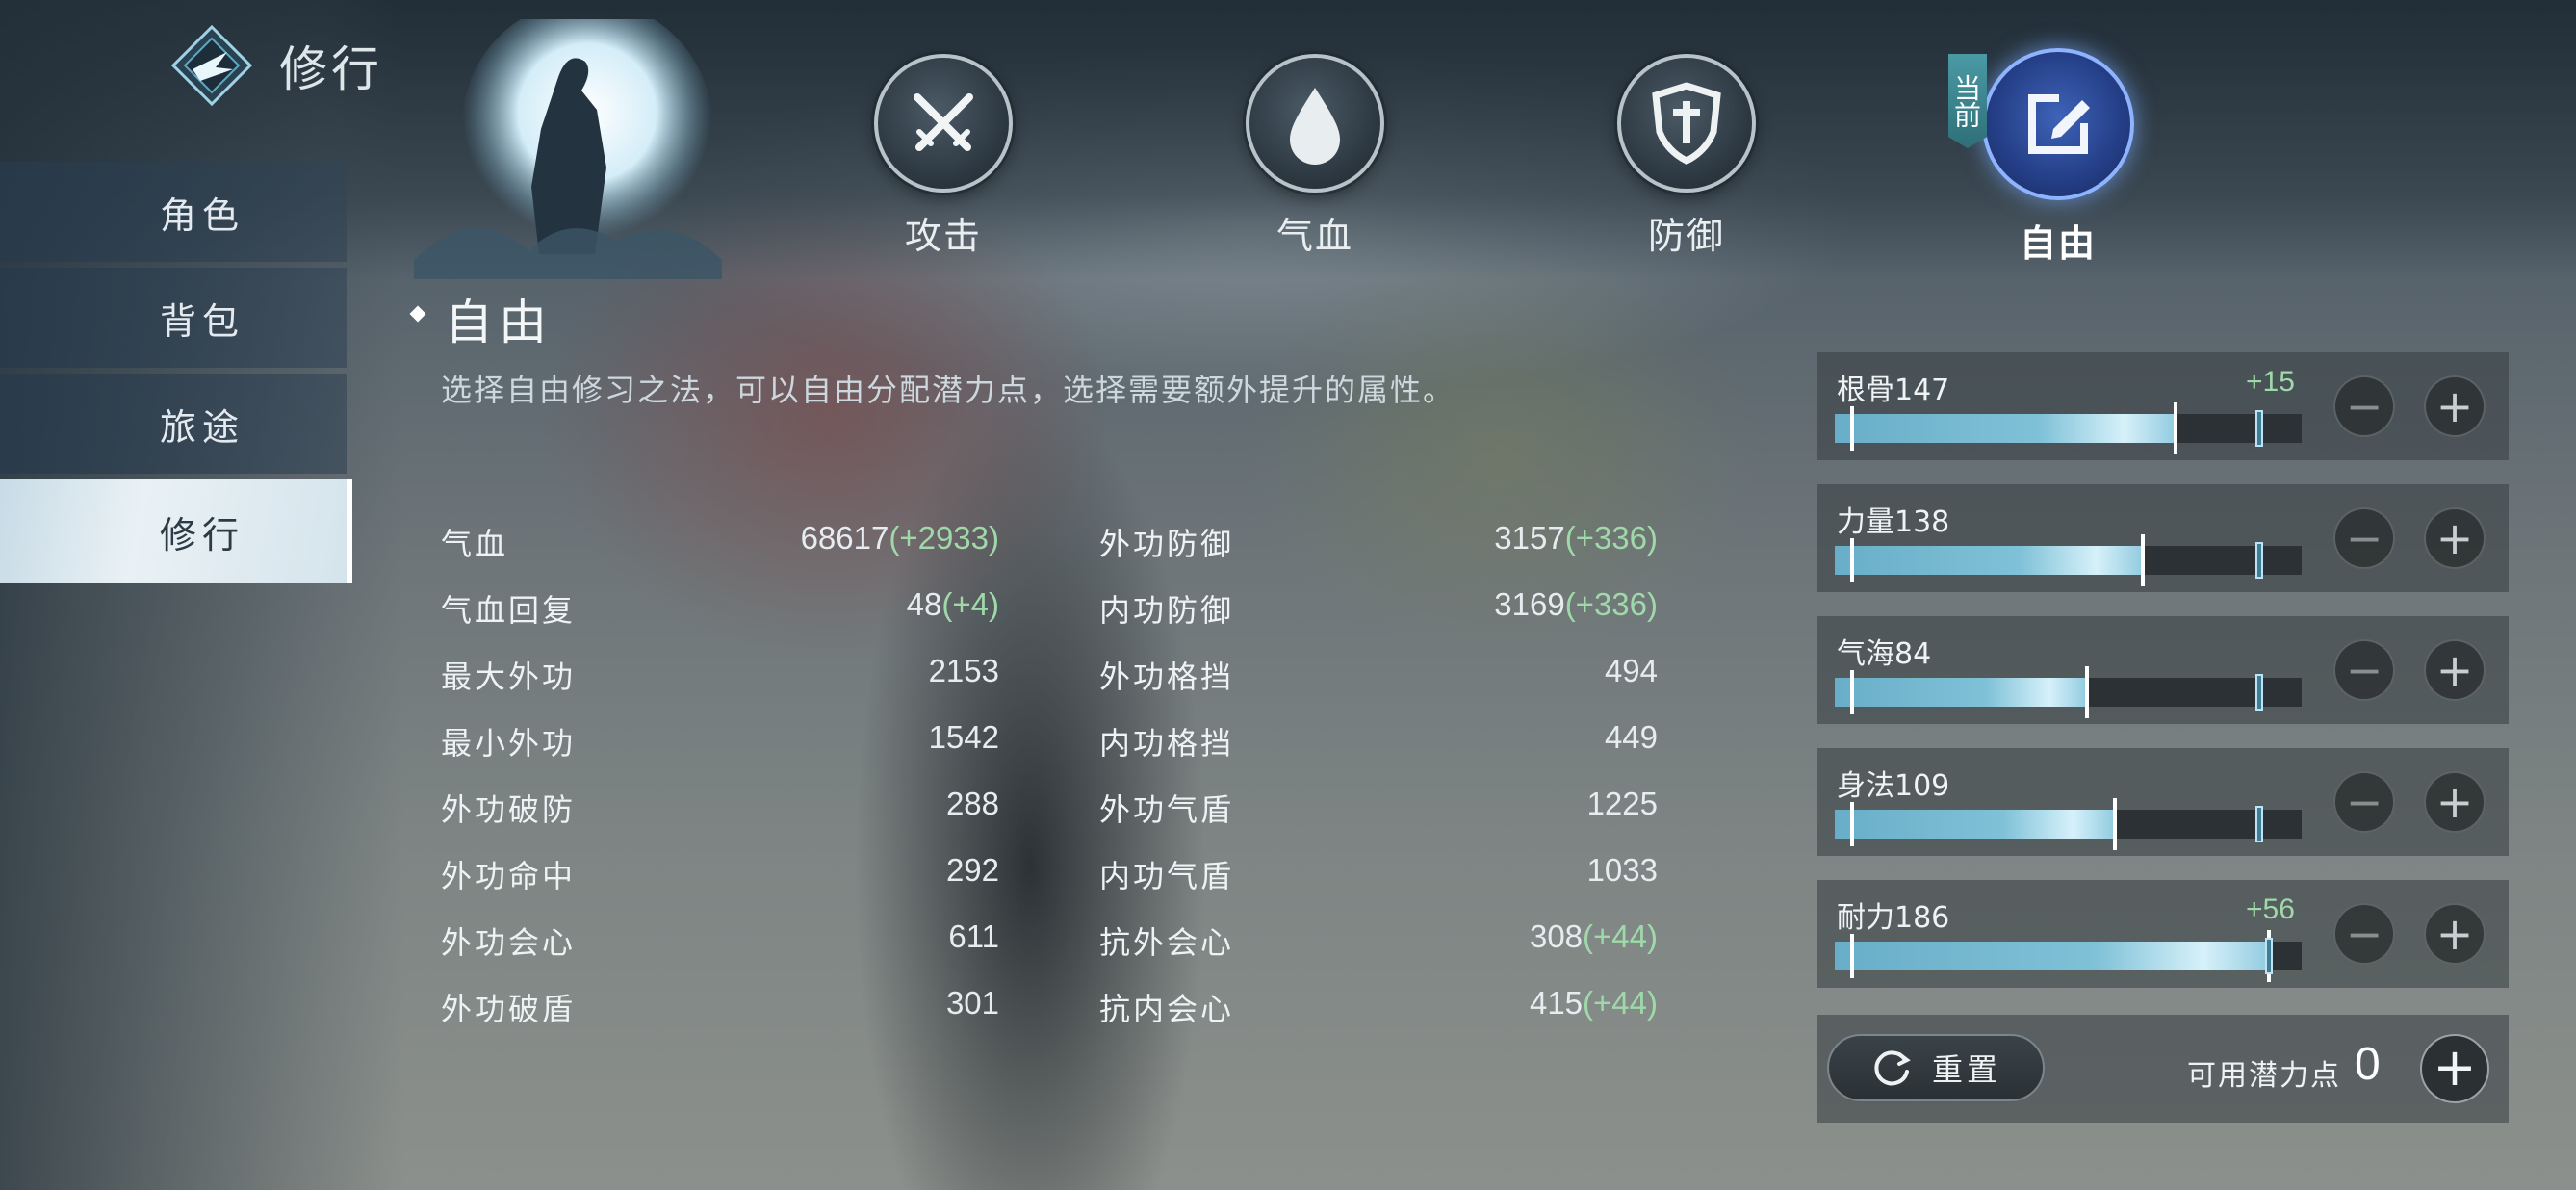 This screenshot has height=1190, width=2576. Describe the element at coordinates (974, 936) in the screenshot. I see `stat-value: 611` at that location.